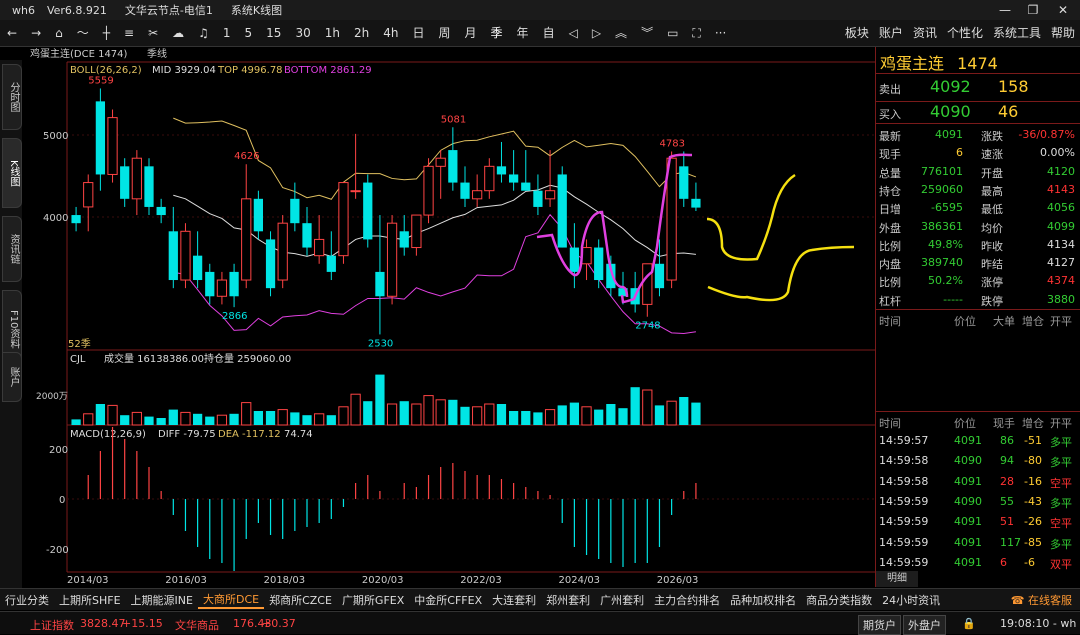  What do you see at coordinates (187, 434) in the screenshot?
I see `macd-diff: DIFF -79.75` at bounding box center [187, 434].